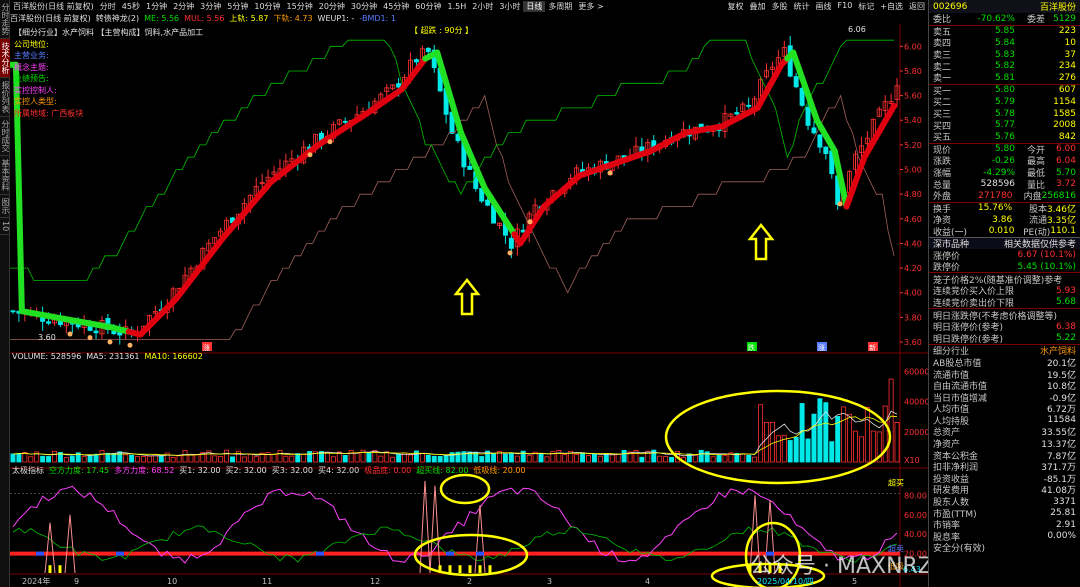 The width and height of the screenshot is (1080, 587). Describe the element at coordinates (210, 6) in the screenshot. I see `period-button-5: 3分钟` at that location.